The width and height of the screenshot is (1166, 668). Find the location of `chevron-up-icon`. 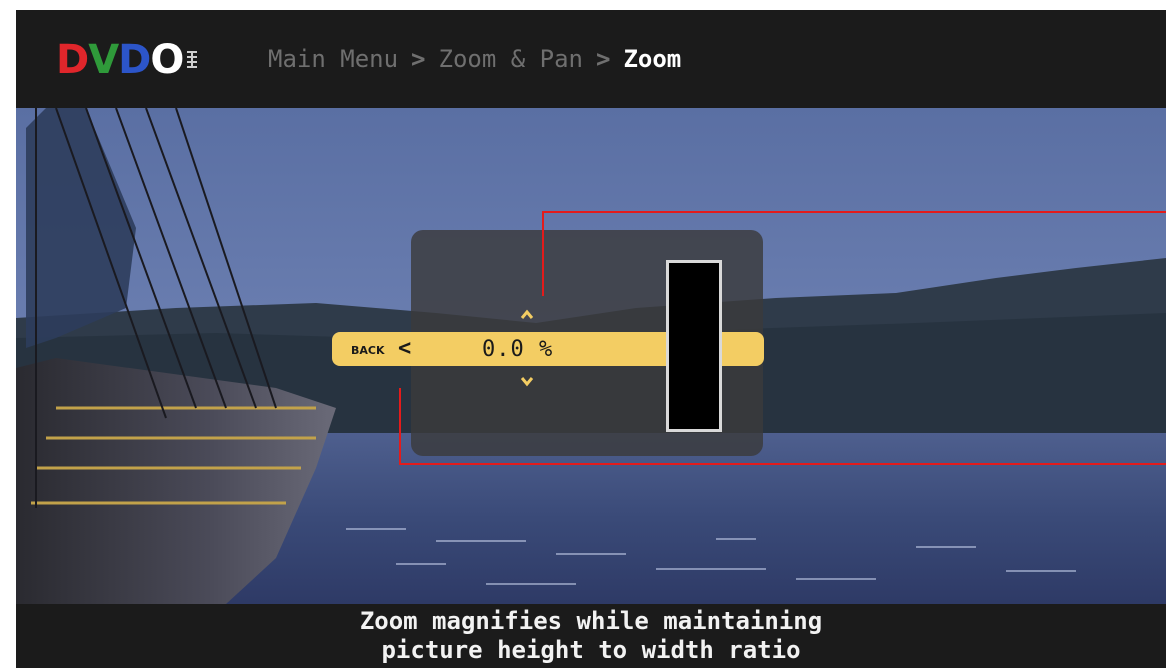

chevron-up-icon is located at coordinates (527, 315).